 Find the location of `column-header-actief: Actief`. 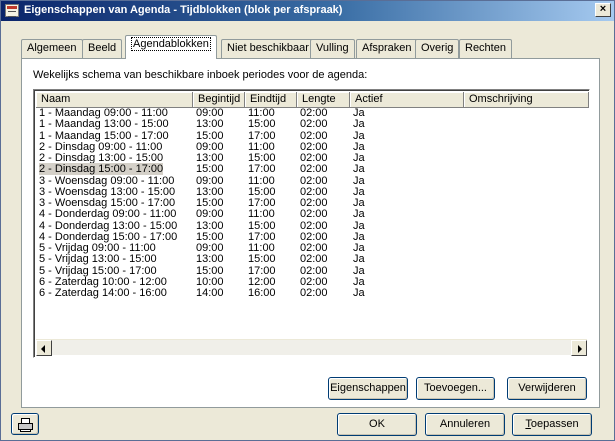

column-header-actief: Actief is located at coordinates (407, 100).